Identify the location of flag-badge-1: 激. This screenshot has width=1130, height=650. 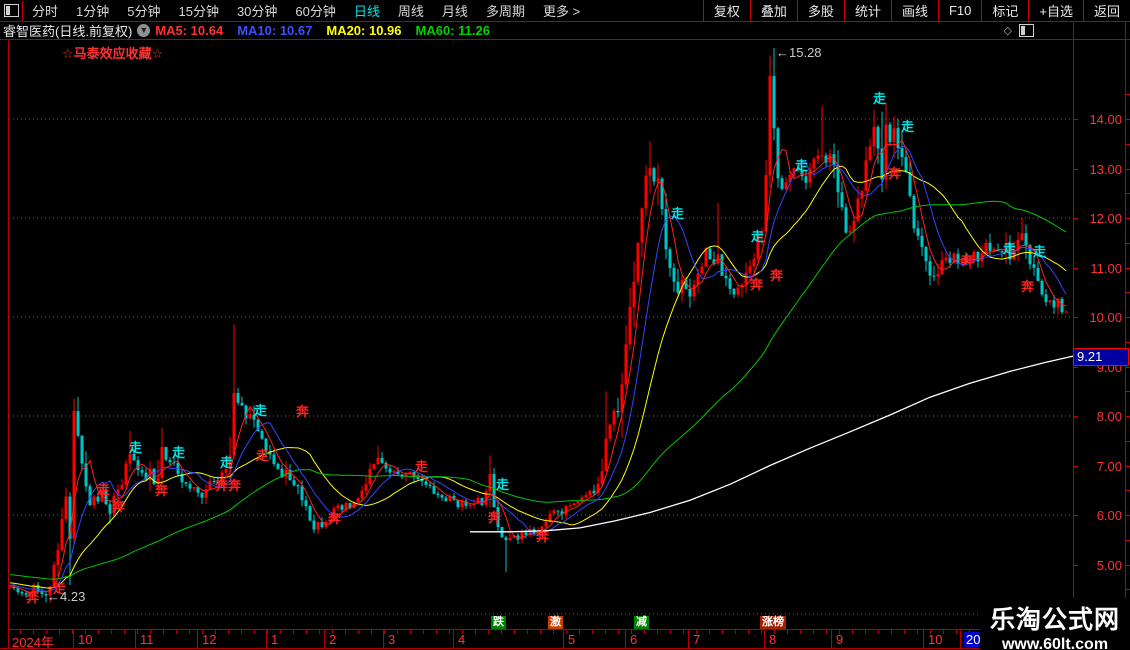
(555, 622).